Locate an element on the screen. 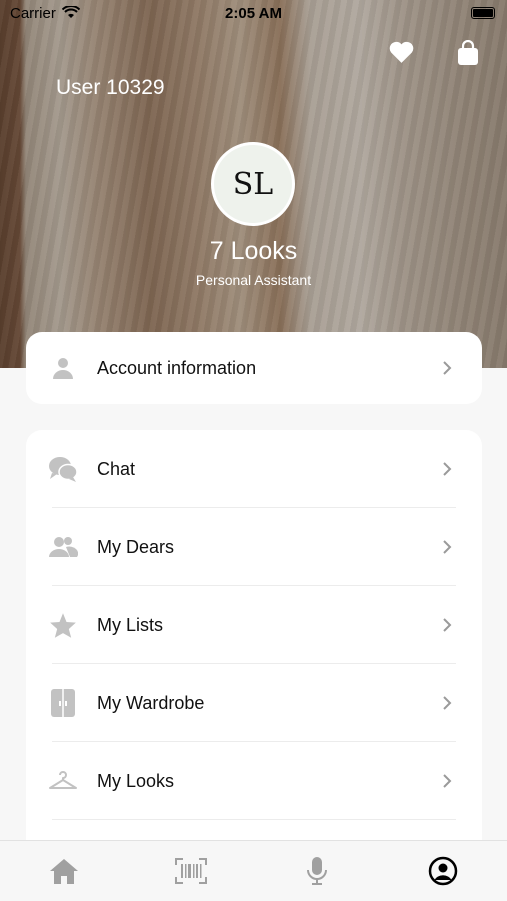 This screenshot has height=901, width=507. status-bar: Carrier 2:05 AM is located at coordinates (253, 13).